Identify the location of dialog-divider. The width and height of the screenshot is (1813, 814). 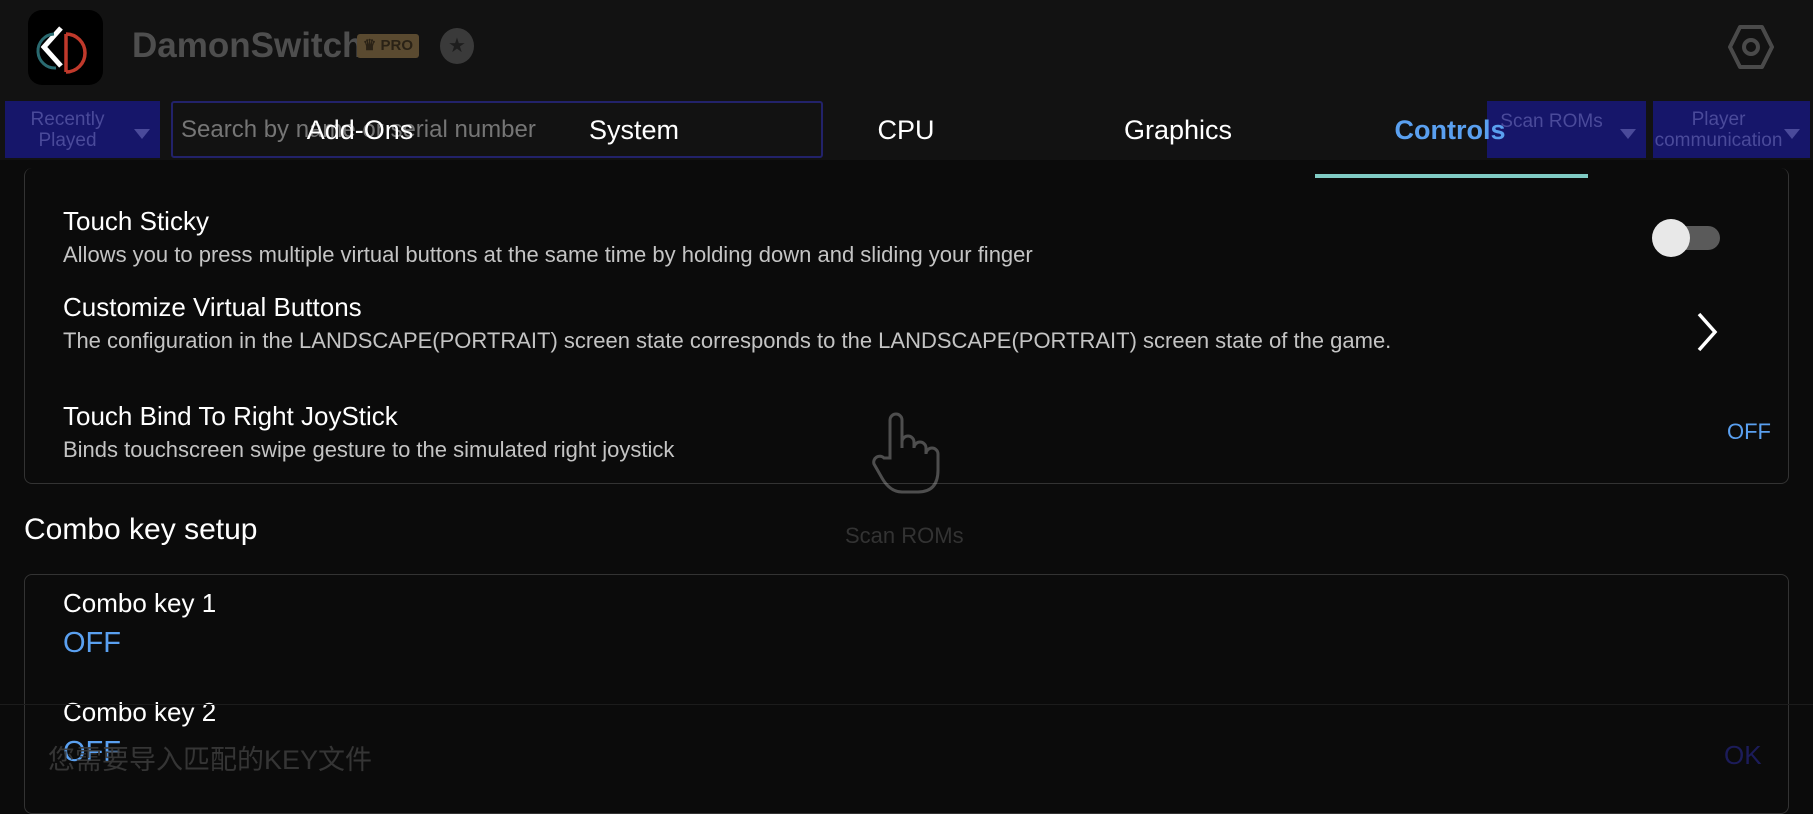
(906, 704).